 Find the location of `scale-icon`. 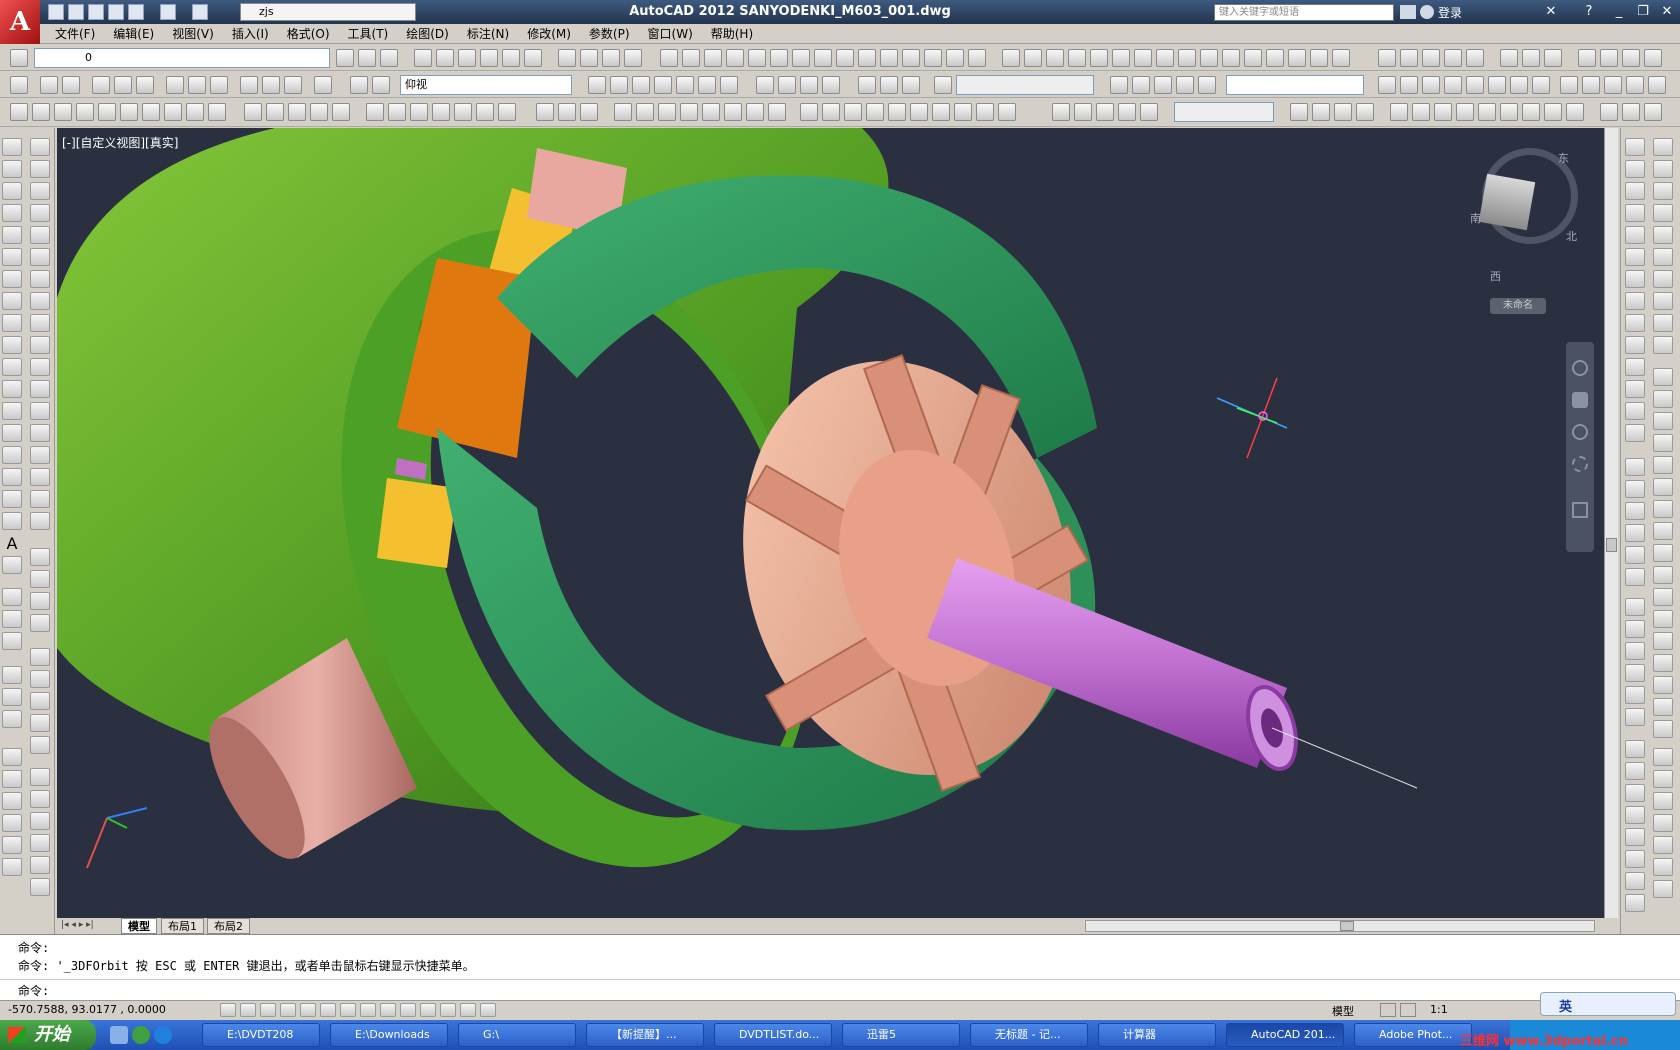

scale-icon is located at coordinates (40, 301).